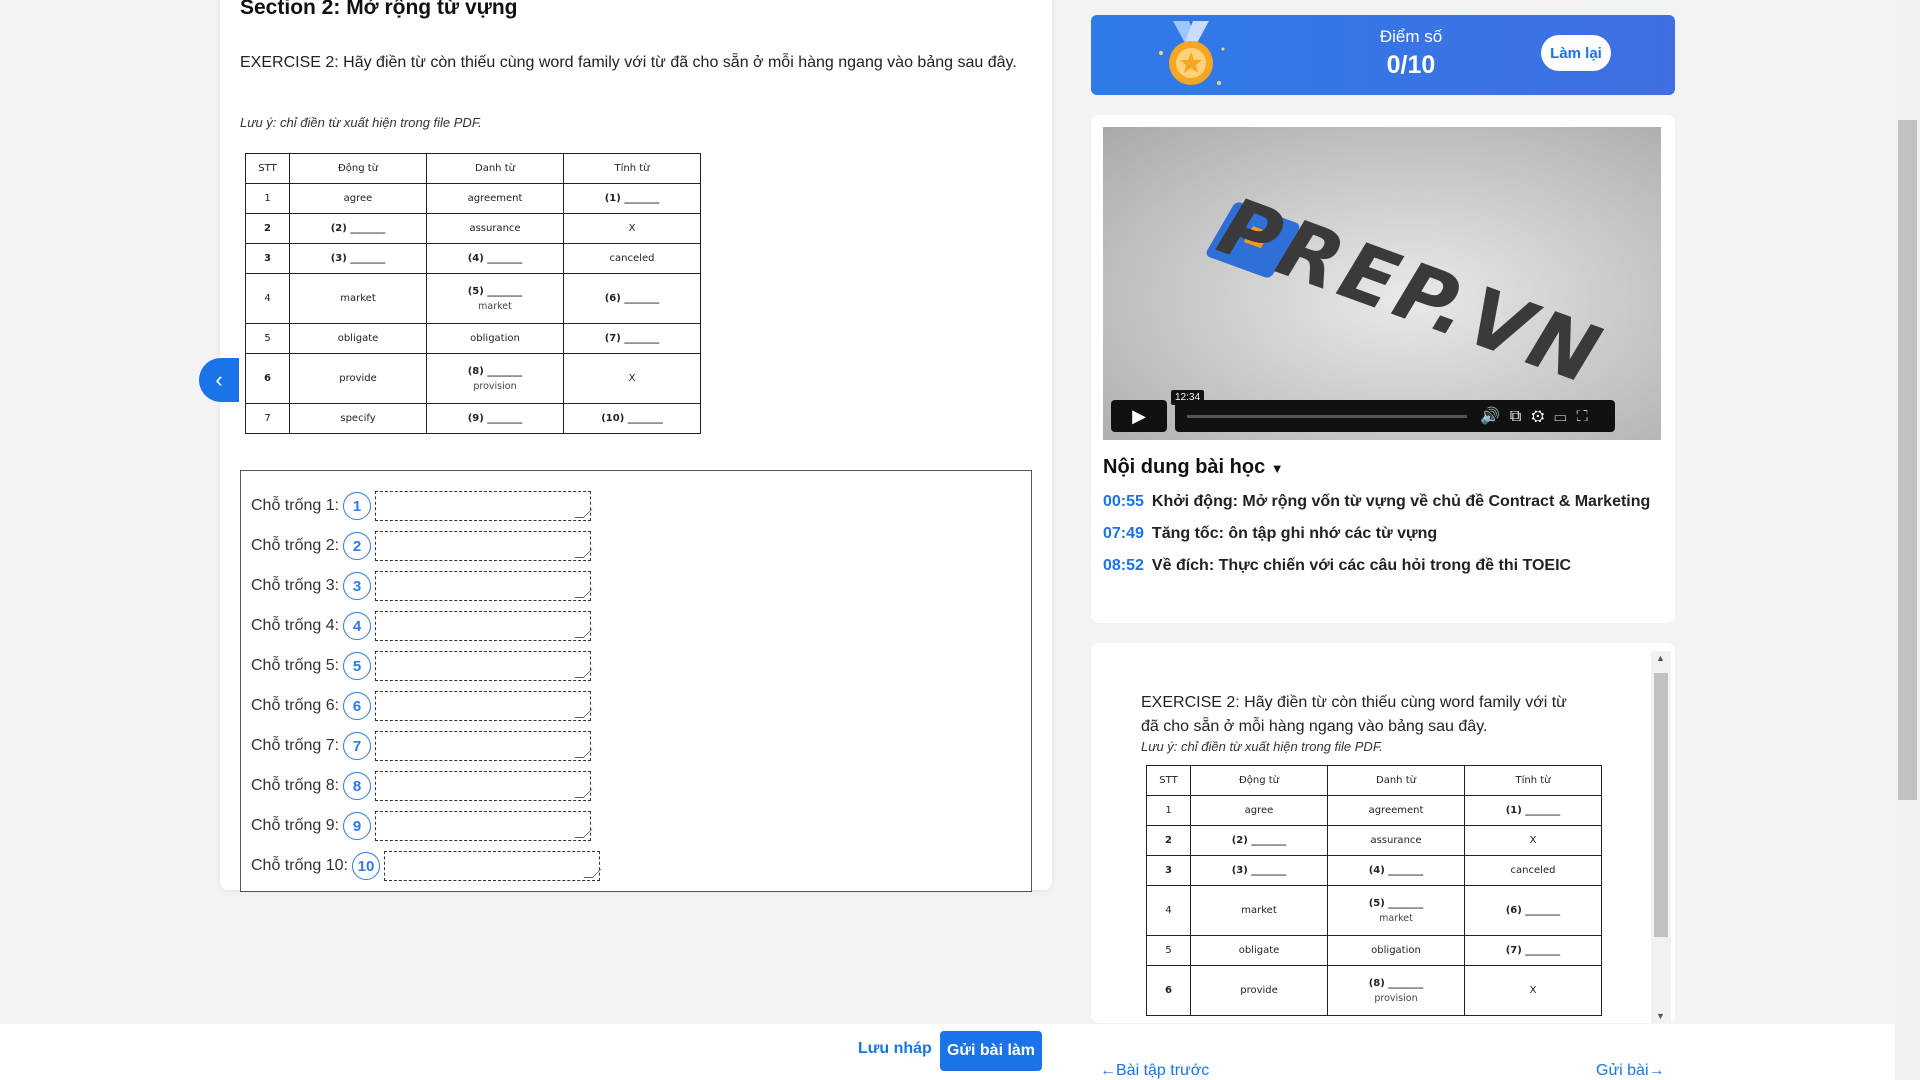 The height and width of the screenshot is (1080, 1920). I want to click on answer-label: Chỗ trống 5:, so click(295, 665).